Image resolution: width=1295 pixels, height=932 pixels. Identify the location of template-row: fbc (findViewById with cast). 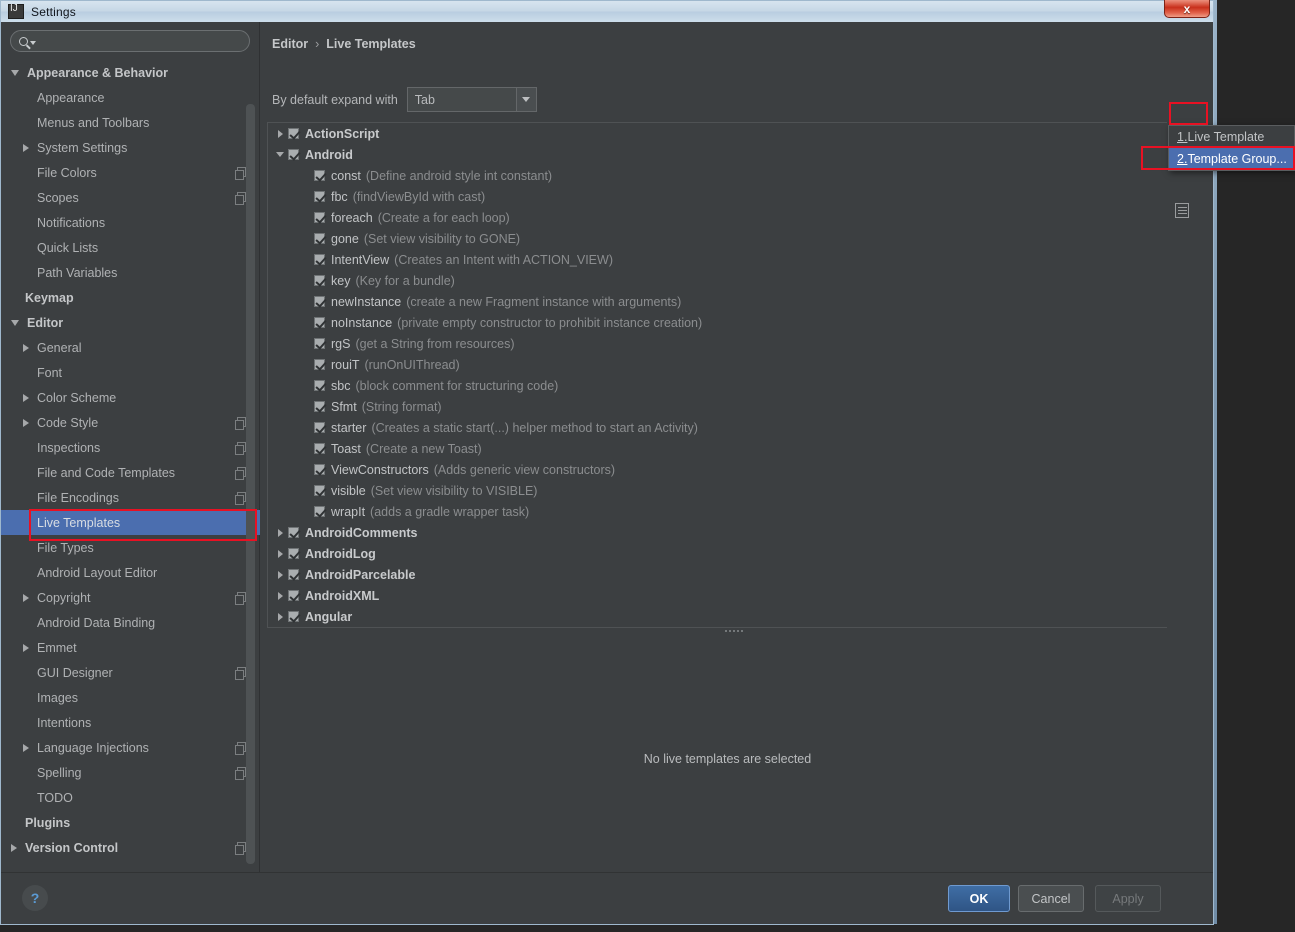
(725, 196).